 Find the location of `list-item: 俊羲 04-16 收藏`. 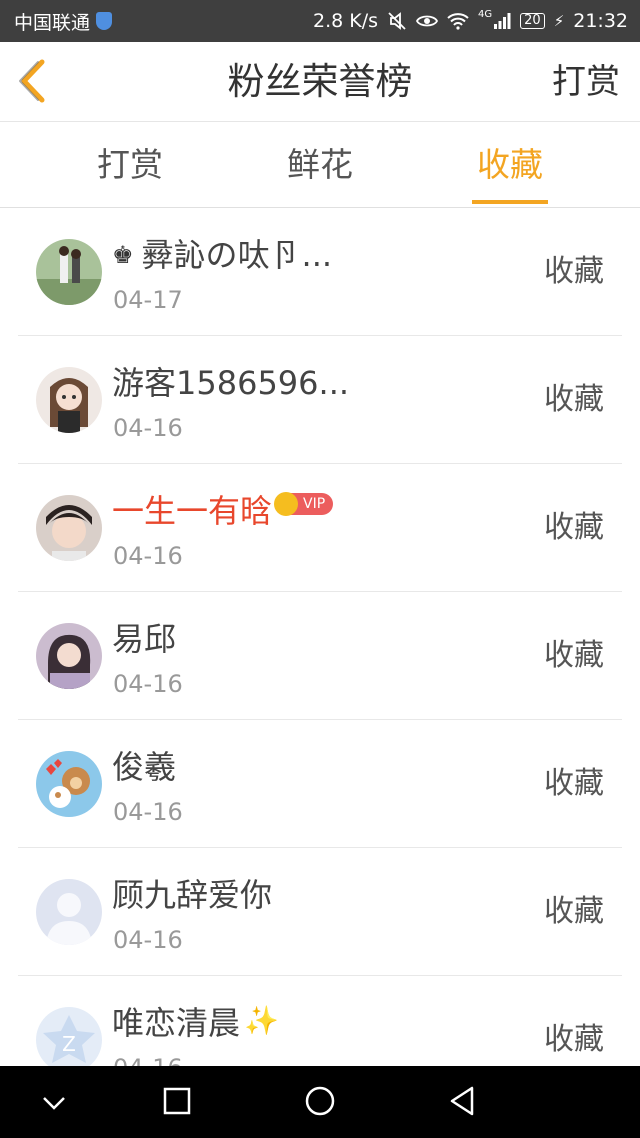

list-item: 俊羲 04-16 收藏 is located at coordinates (320, 784).